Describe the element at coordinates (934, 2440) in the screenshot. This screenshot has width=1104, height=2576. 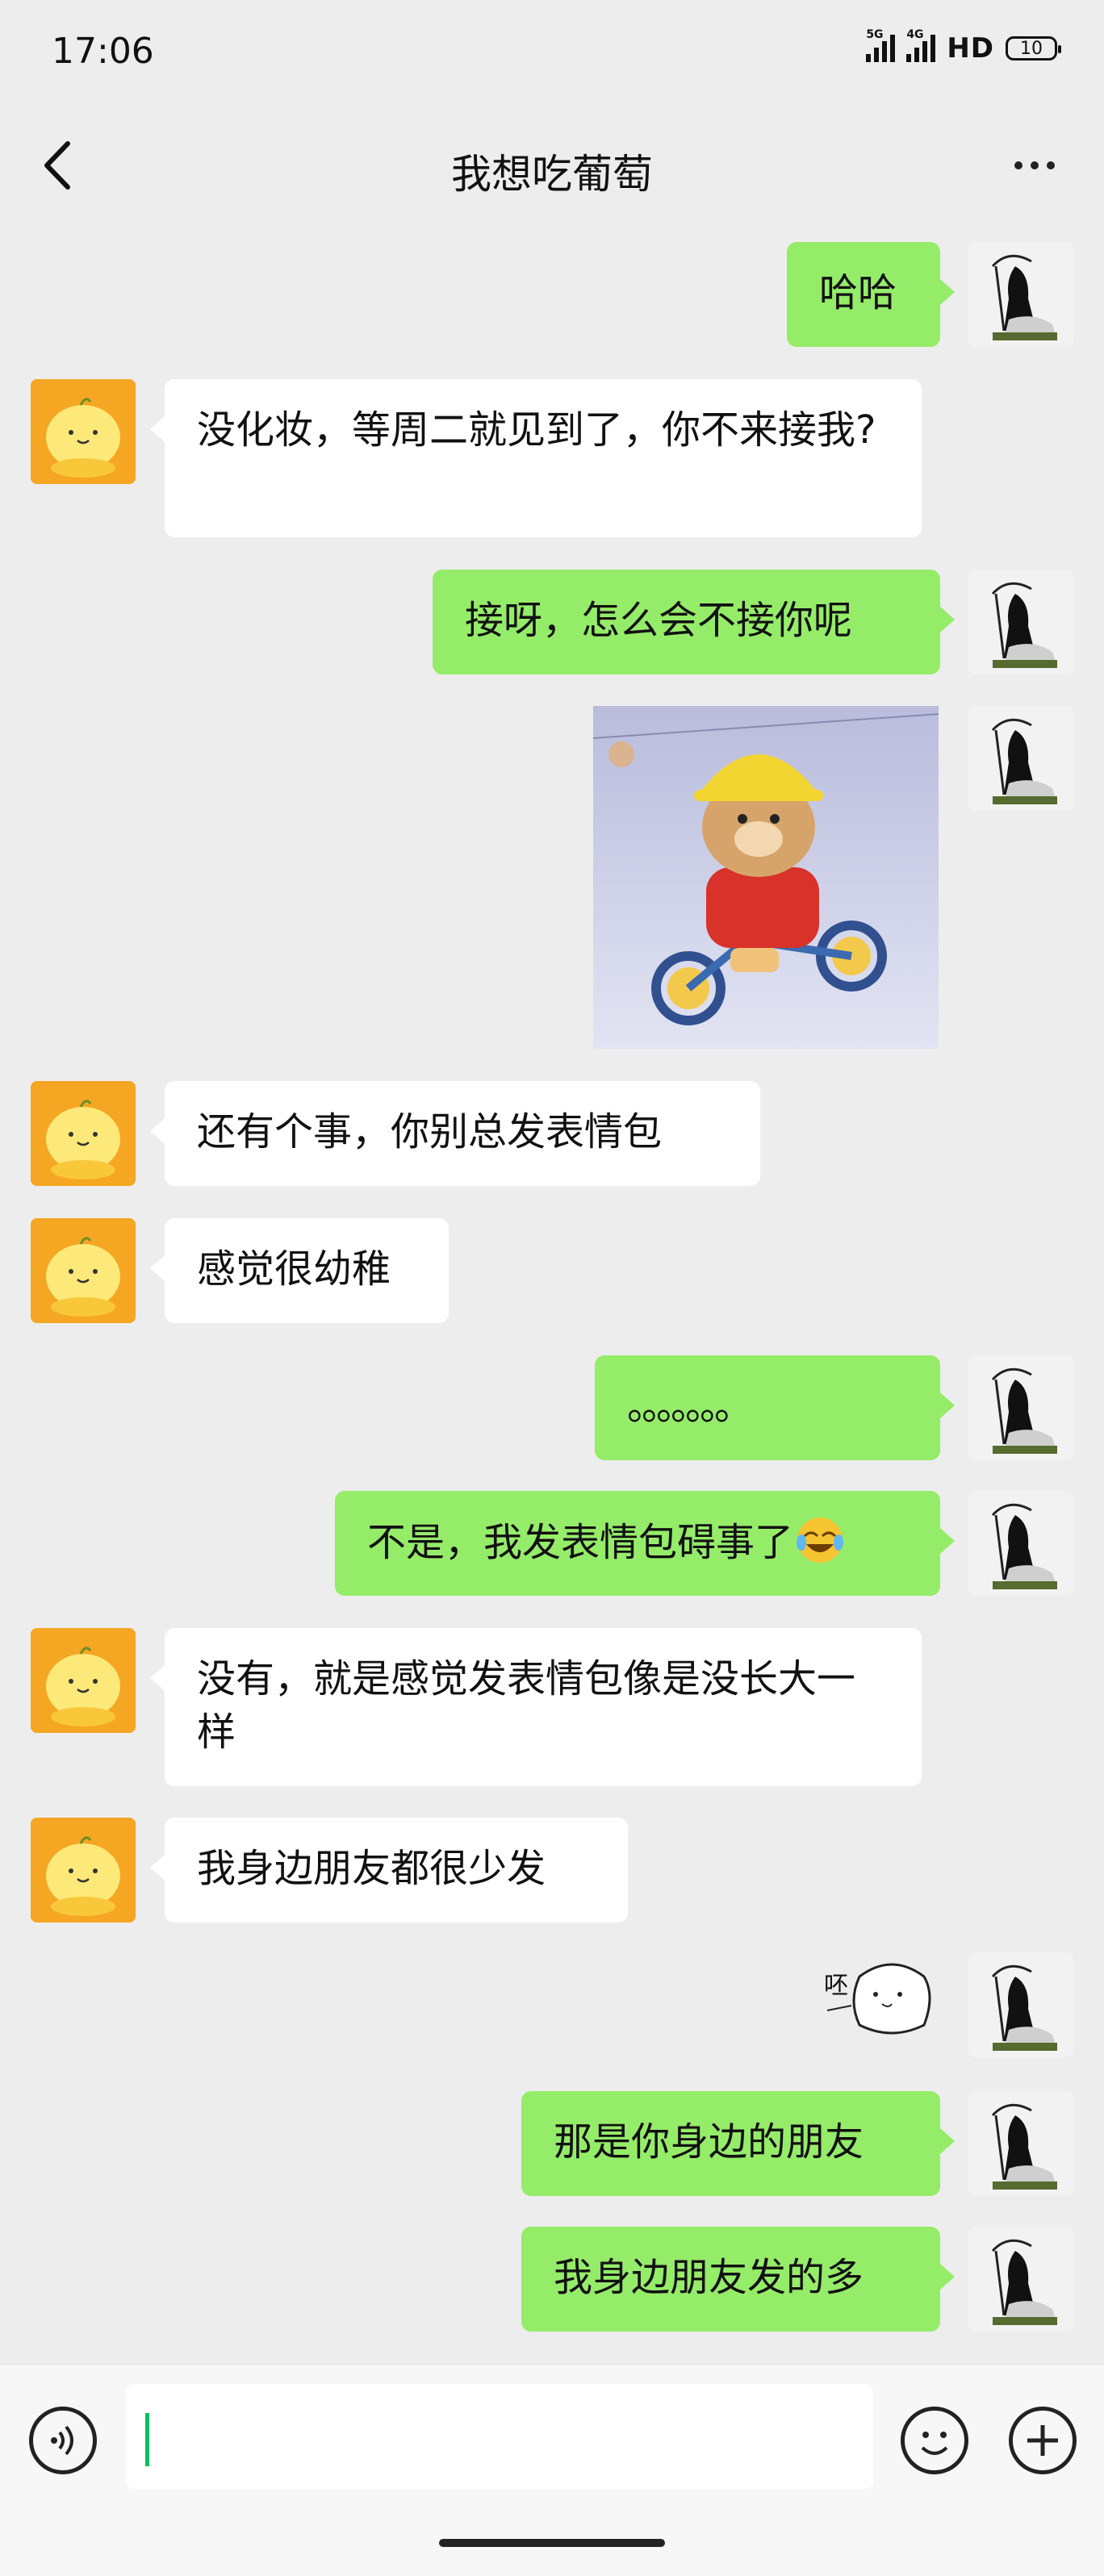
I see `emoji-icon` at that location.